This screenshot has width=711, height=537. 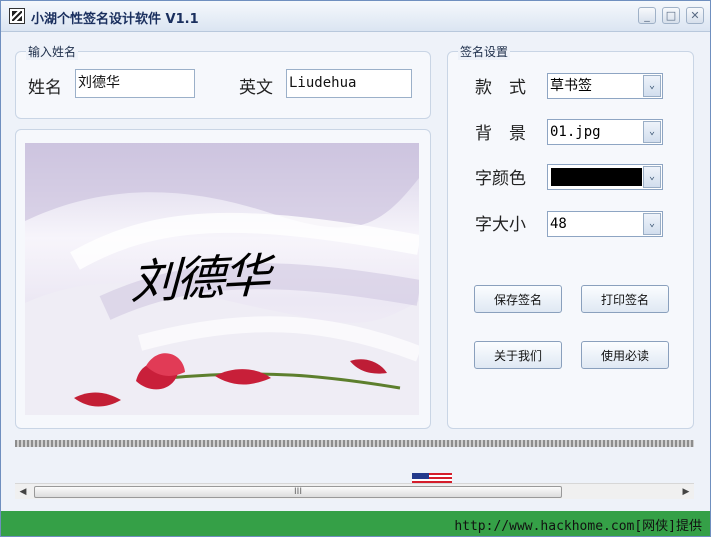 What do you see at coordinates (203, 279) in the screenshot?
I see `signature-text: 刘德华` at bounding box center [203, 279].